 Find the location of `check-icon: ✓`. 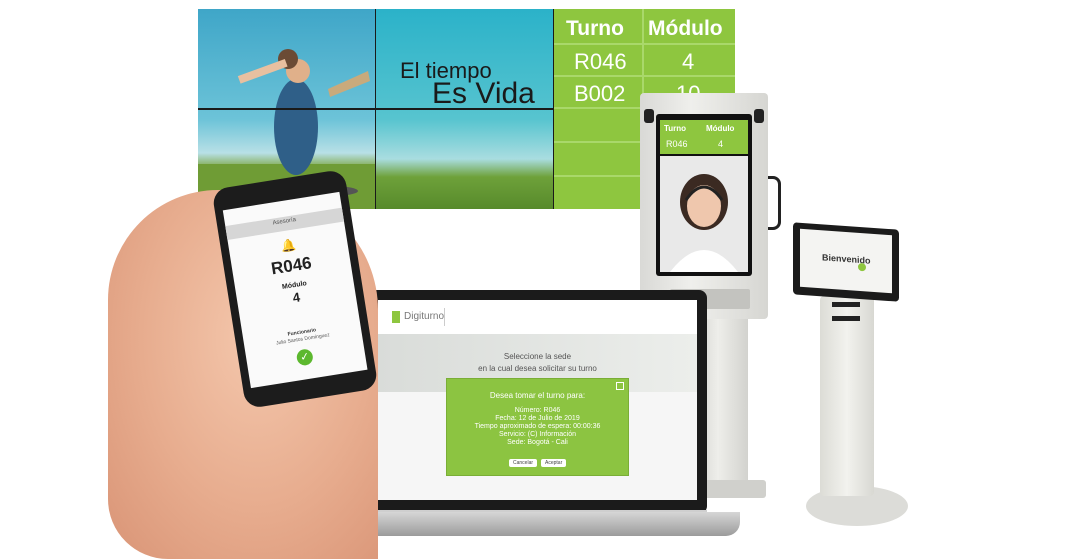

check-icon: ✓ is located at coordinates (304, 357).